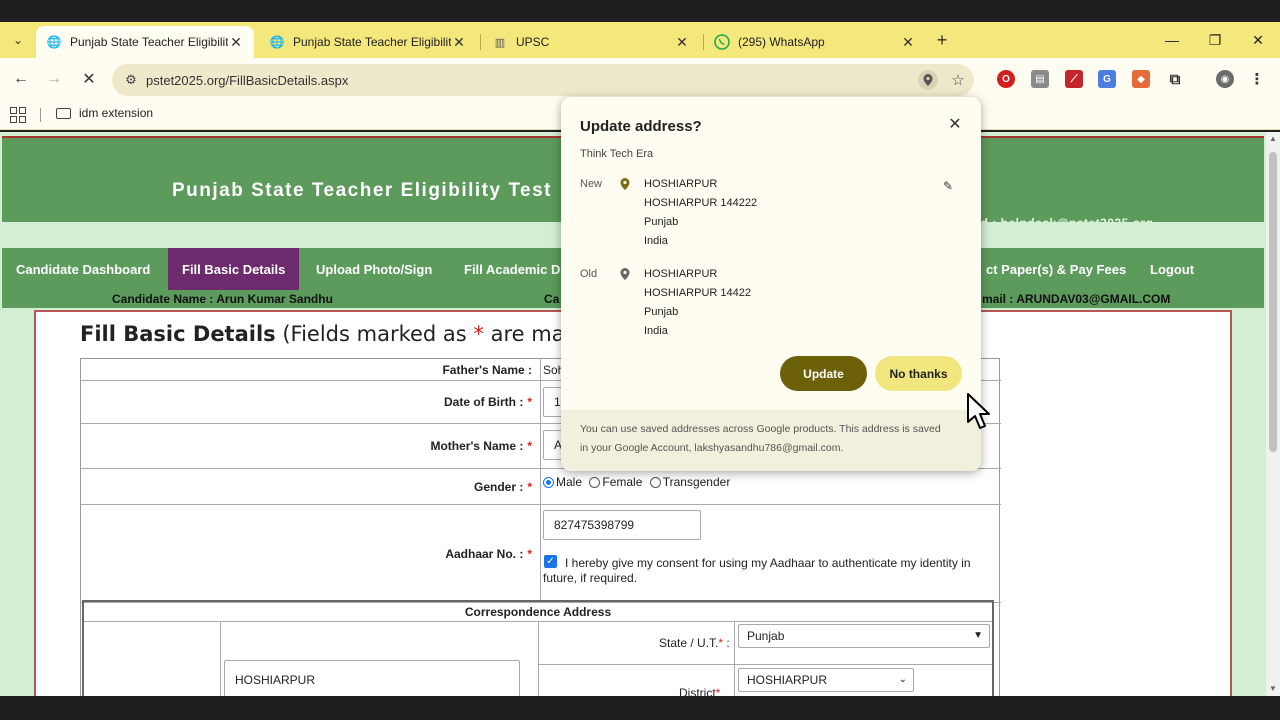 The image size is (1280, 720). I want to click on stop-loading-icon: ✕, so click(89, 79).